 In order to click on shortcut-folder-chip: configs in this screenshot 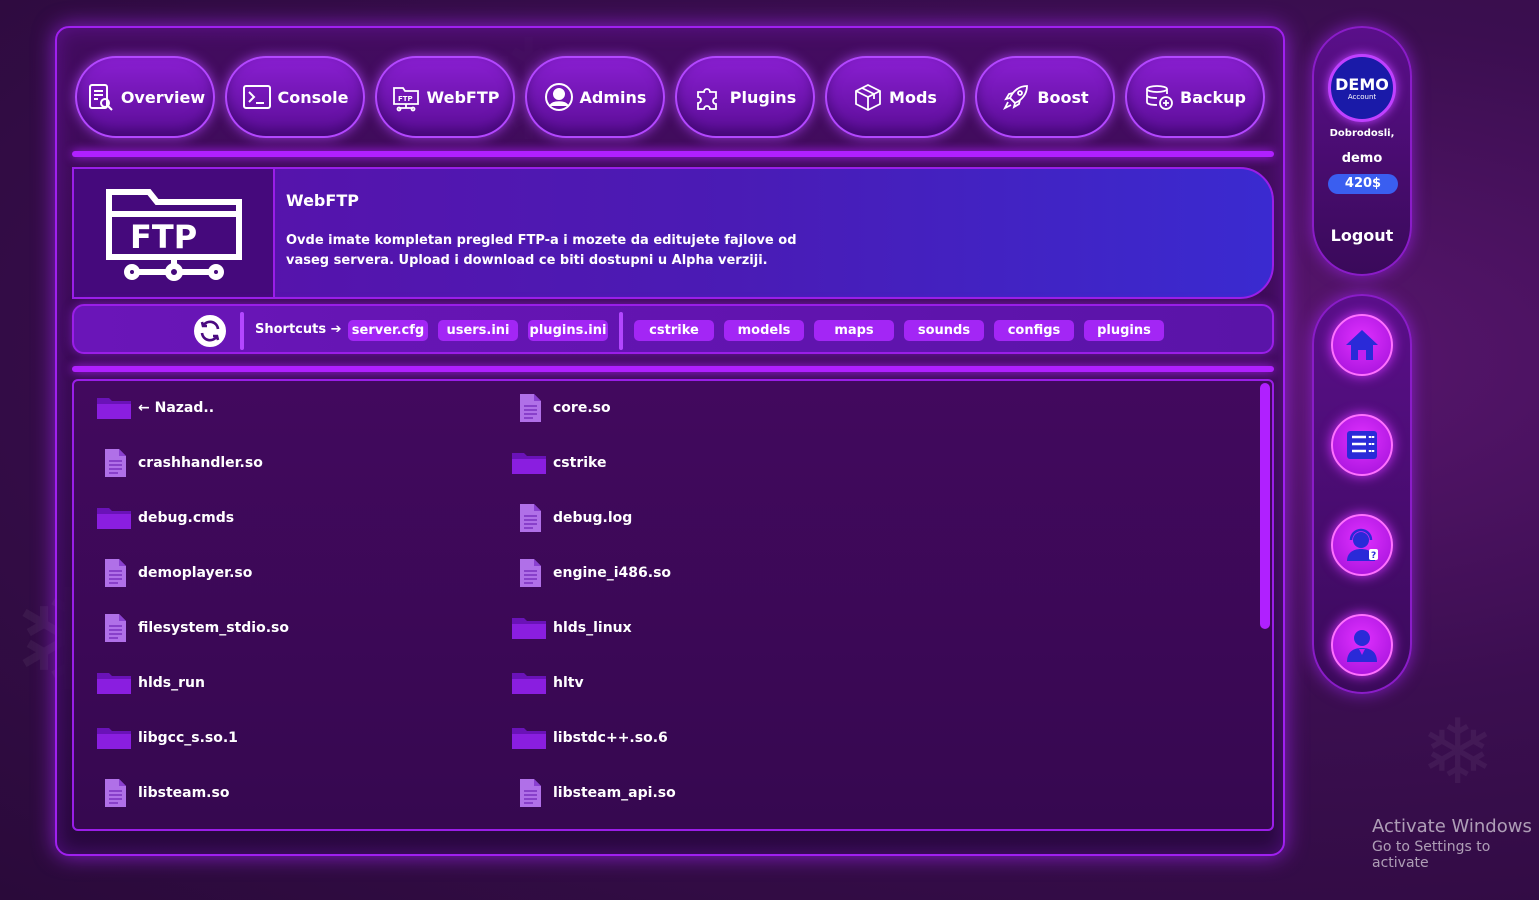, I will do `click(1034, 330)`.